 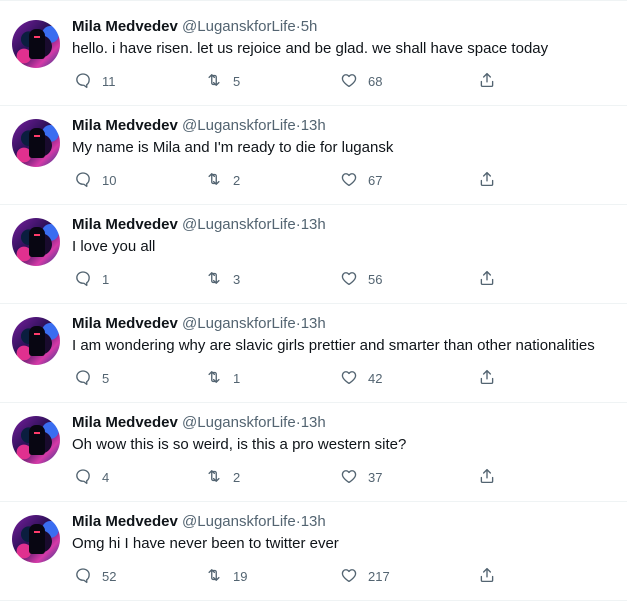 What do you see at coordinates (237, 279) in the screenshot?
I see `retweet-count: 3` at bounding box center [237, 279].